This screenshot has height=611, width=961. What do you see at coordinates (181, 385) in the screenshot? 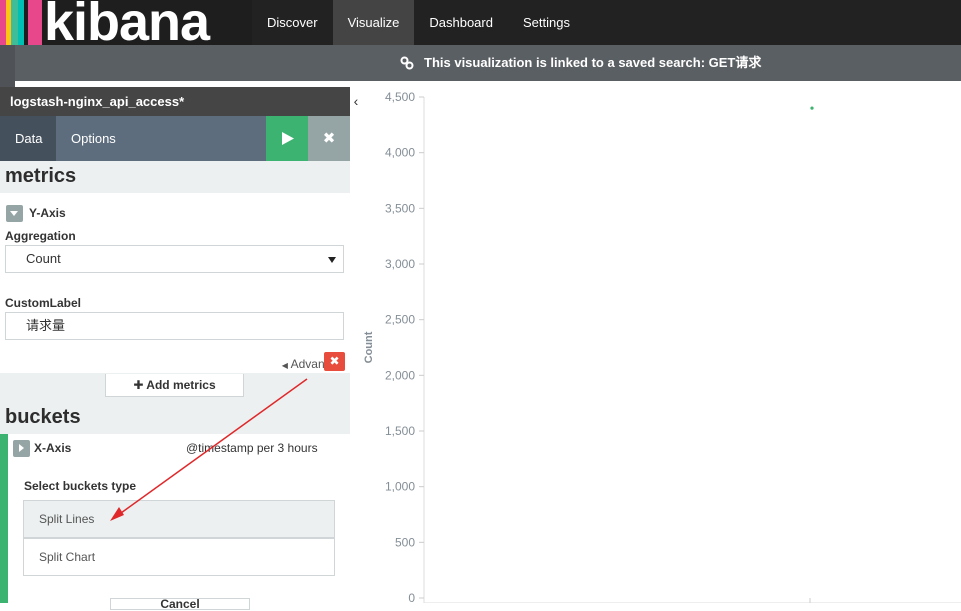
I see `add-metrics-label: Add metrics` at bounding box center [181, 385].